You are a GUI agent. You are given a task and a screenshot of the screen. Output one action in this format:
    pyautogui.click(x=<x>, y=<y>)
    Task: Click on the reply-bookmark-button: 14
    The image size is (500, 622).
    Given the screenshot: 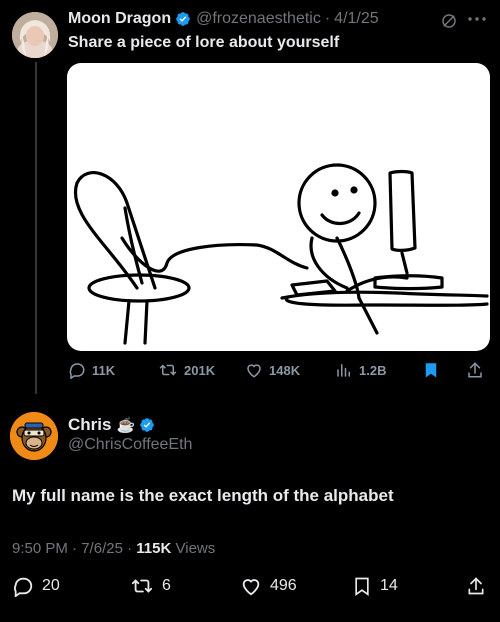 What is the action you would take?
    pyautogui.click(x=375, y=586)
    